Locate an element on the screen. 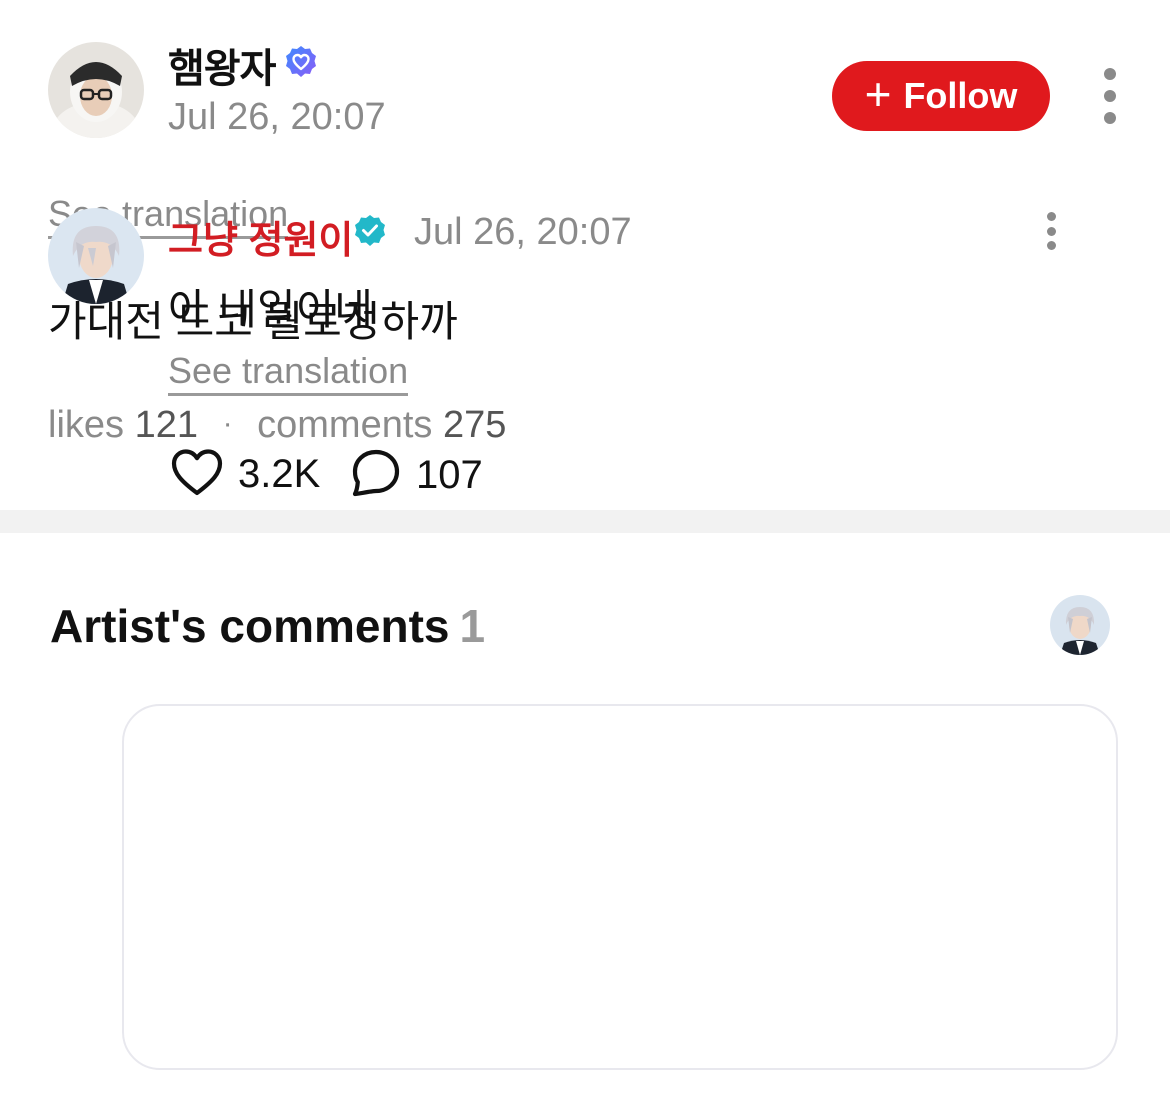 The height and width of the screenshot is (1101, 1170). like-button: 3.2K is located at coordinates (245, 474).